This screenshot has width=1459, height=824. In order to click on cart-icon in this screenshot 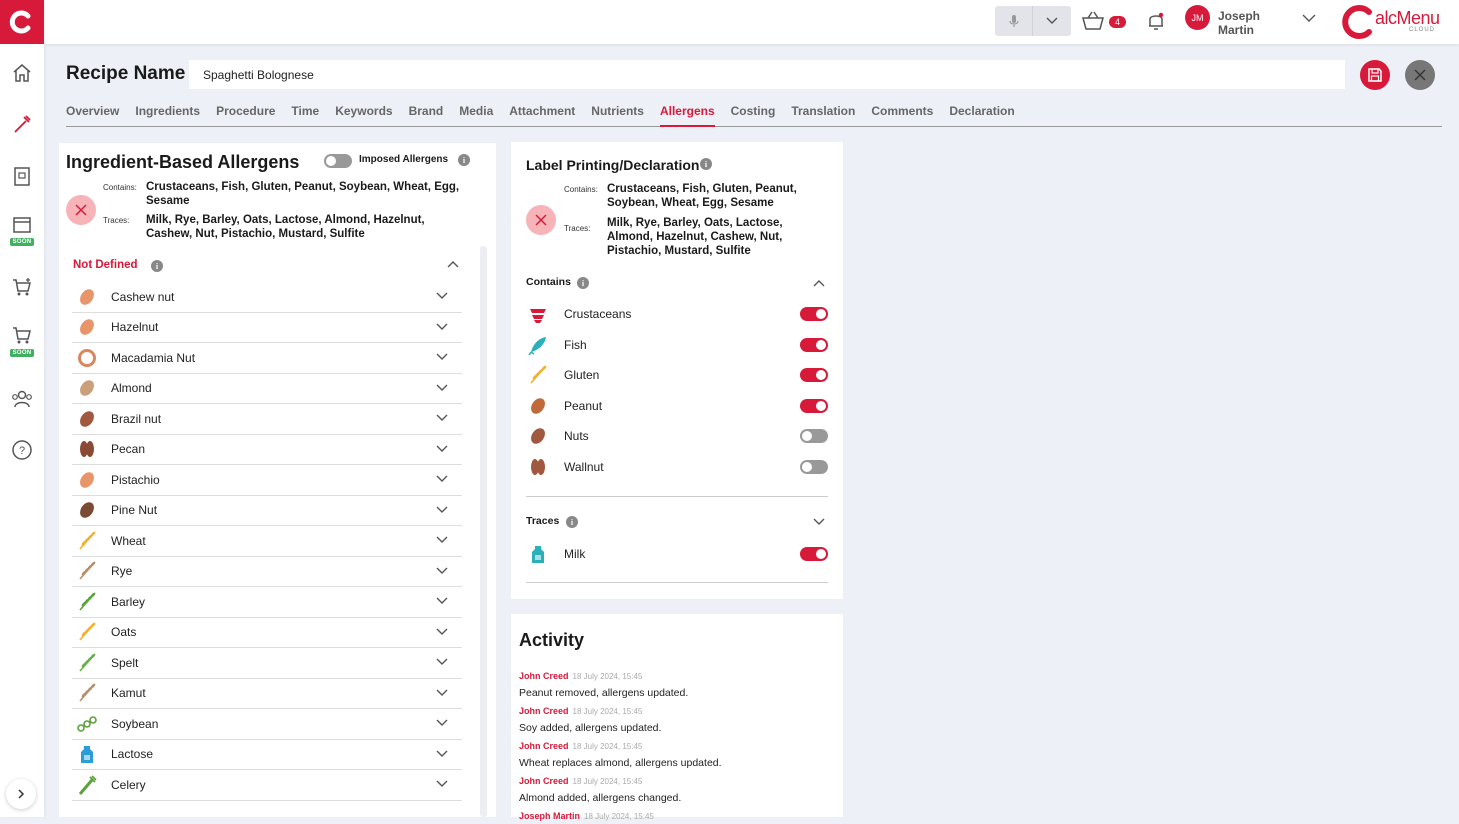, I will do `click(22, 335)`.